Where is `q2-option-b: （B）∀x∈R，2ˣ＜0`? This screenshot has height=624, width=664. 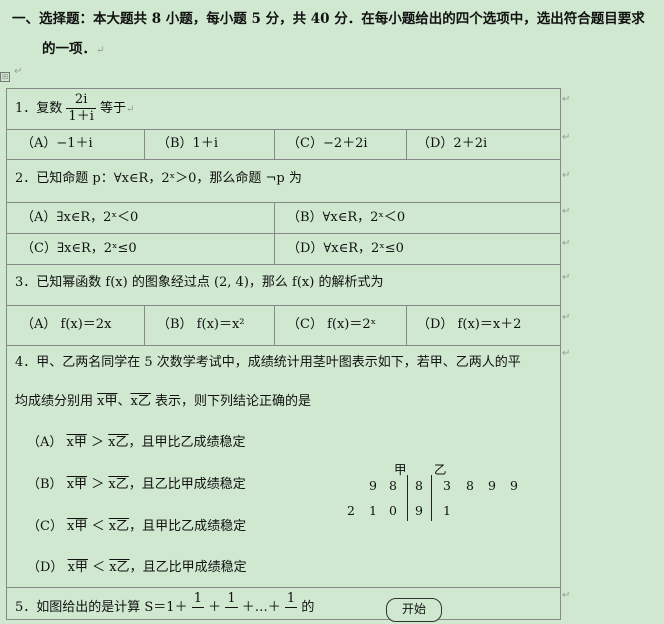 q2-option-b: （B）∀x∈R，2ˣ＜0 is located at coordinates (346, 218).